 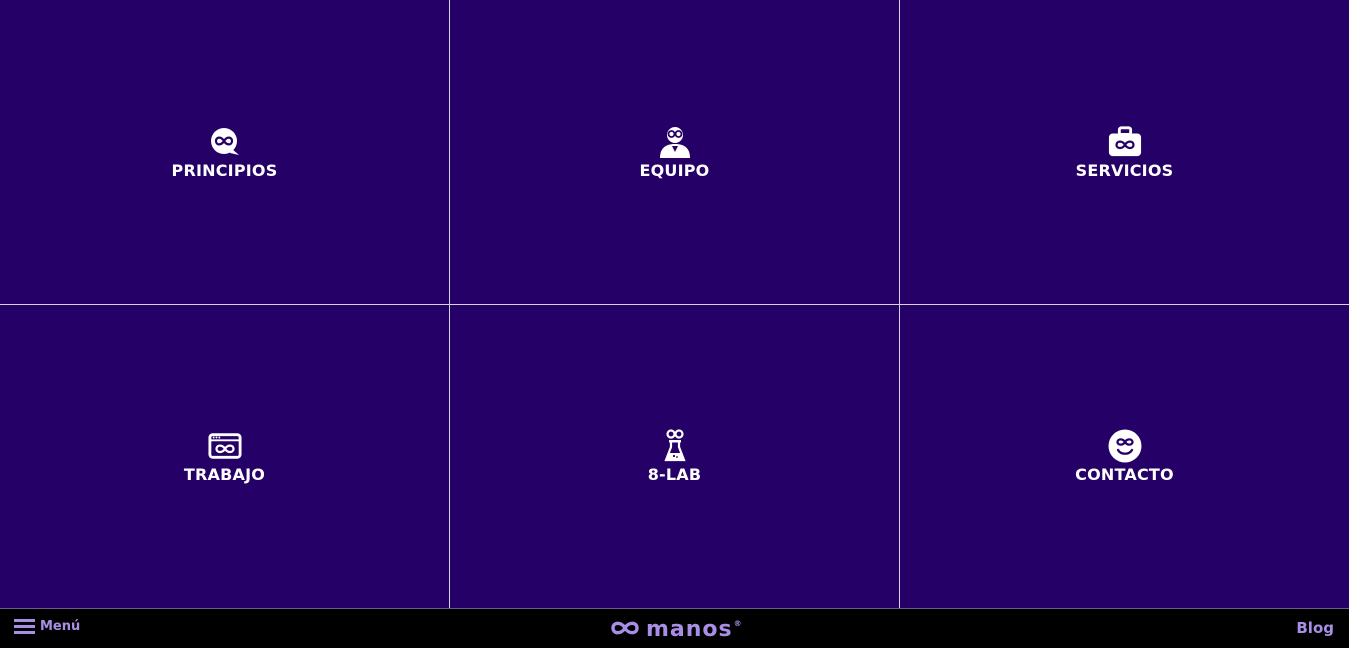 I want to click on tile-label: SERVICIOS, so click(x=1124, y=170).